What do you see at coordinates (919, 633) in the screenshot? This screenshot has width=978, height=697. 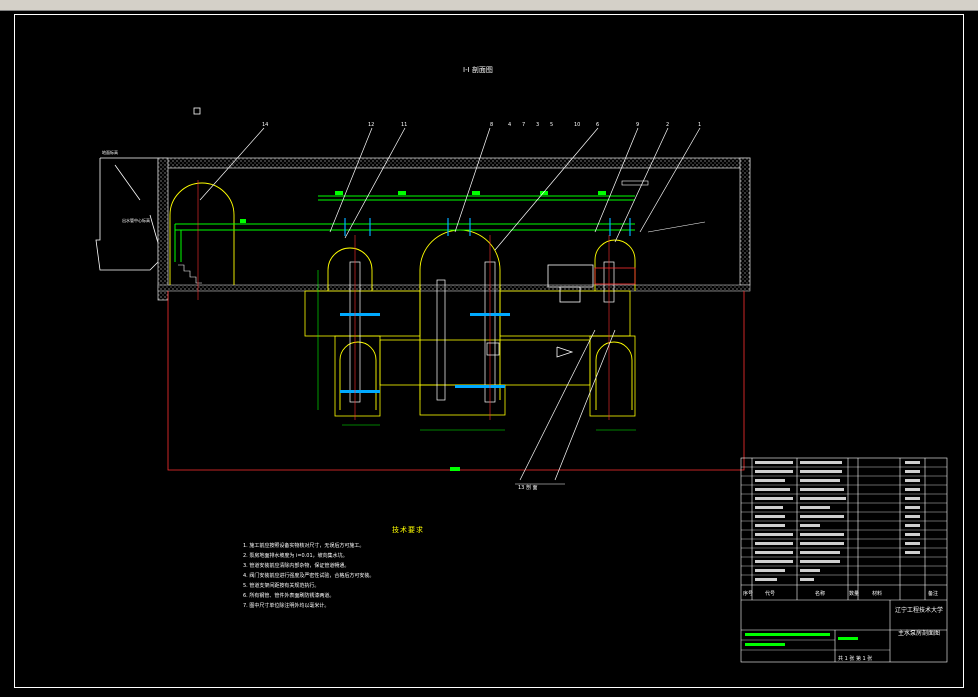 I see `drawing-name: 主水泵房剖面图` at bounding box center [919, 633].